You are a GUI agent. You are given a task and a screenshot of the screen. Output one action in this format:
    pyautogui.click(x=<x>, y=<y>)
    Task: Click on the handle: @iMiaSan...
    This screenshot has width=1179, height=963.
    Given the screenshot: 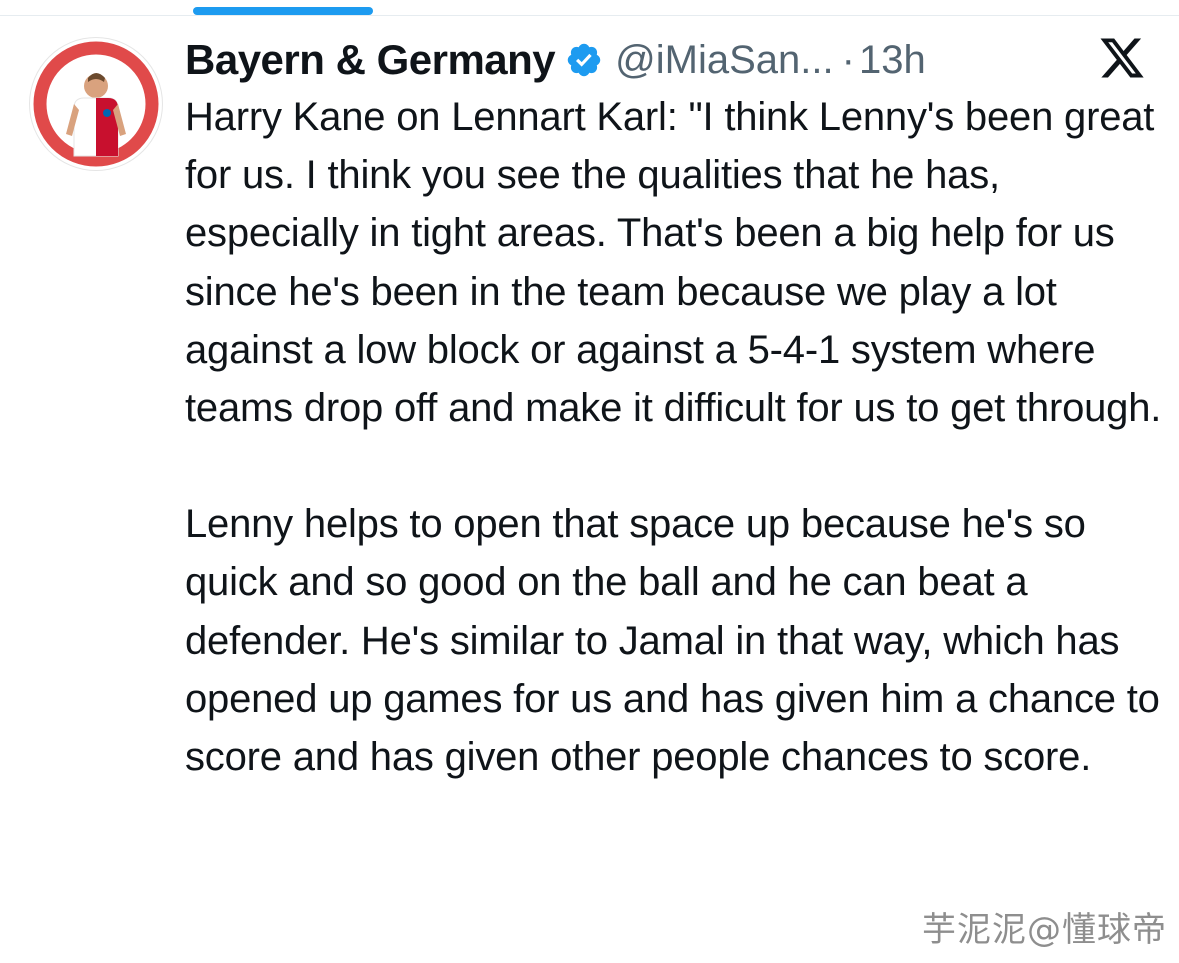 What is the action you would take?
    pyautogui.click(x=724, y=60)
    